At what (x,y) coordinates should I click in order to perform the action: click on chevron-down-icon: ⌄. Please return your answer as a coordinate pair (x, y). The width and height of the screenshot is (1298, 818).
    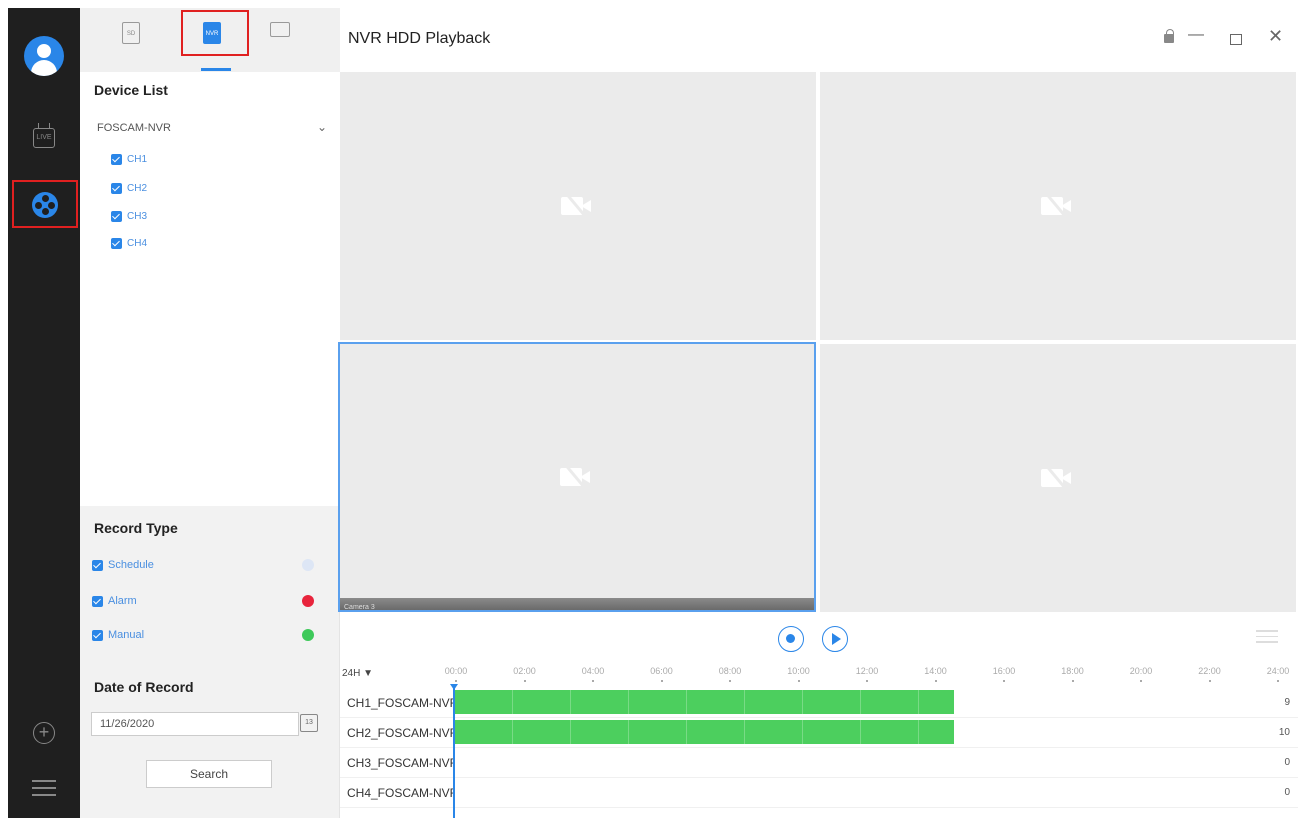
    Looking at the image, I should click on (322, 127).